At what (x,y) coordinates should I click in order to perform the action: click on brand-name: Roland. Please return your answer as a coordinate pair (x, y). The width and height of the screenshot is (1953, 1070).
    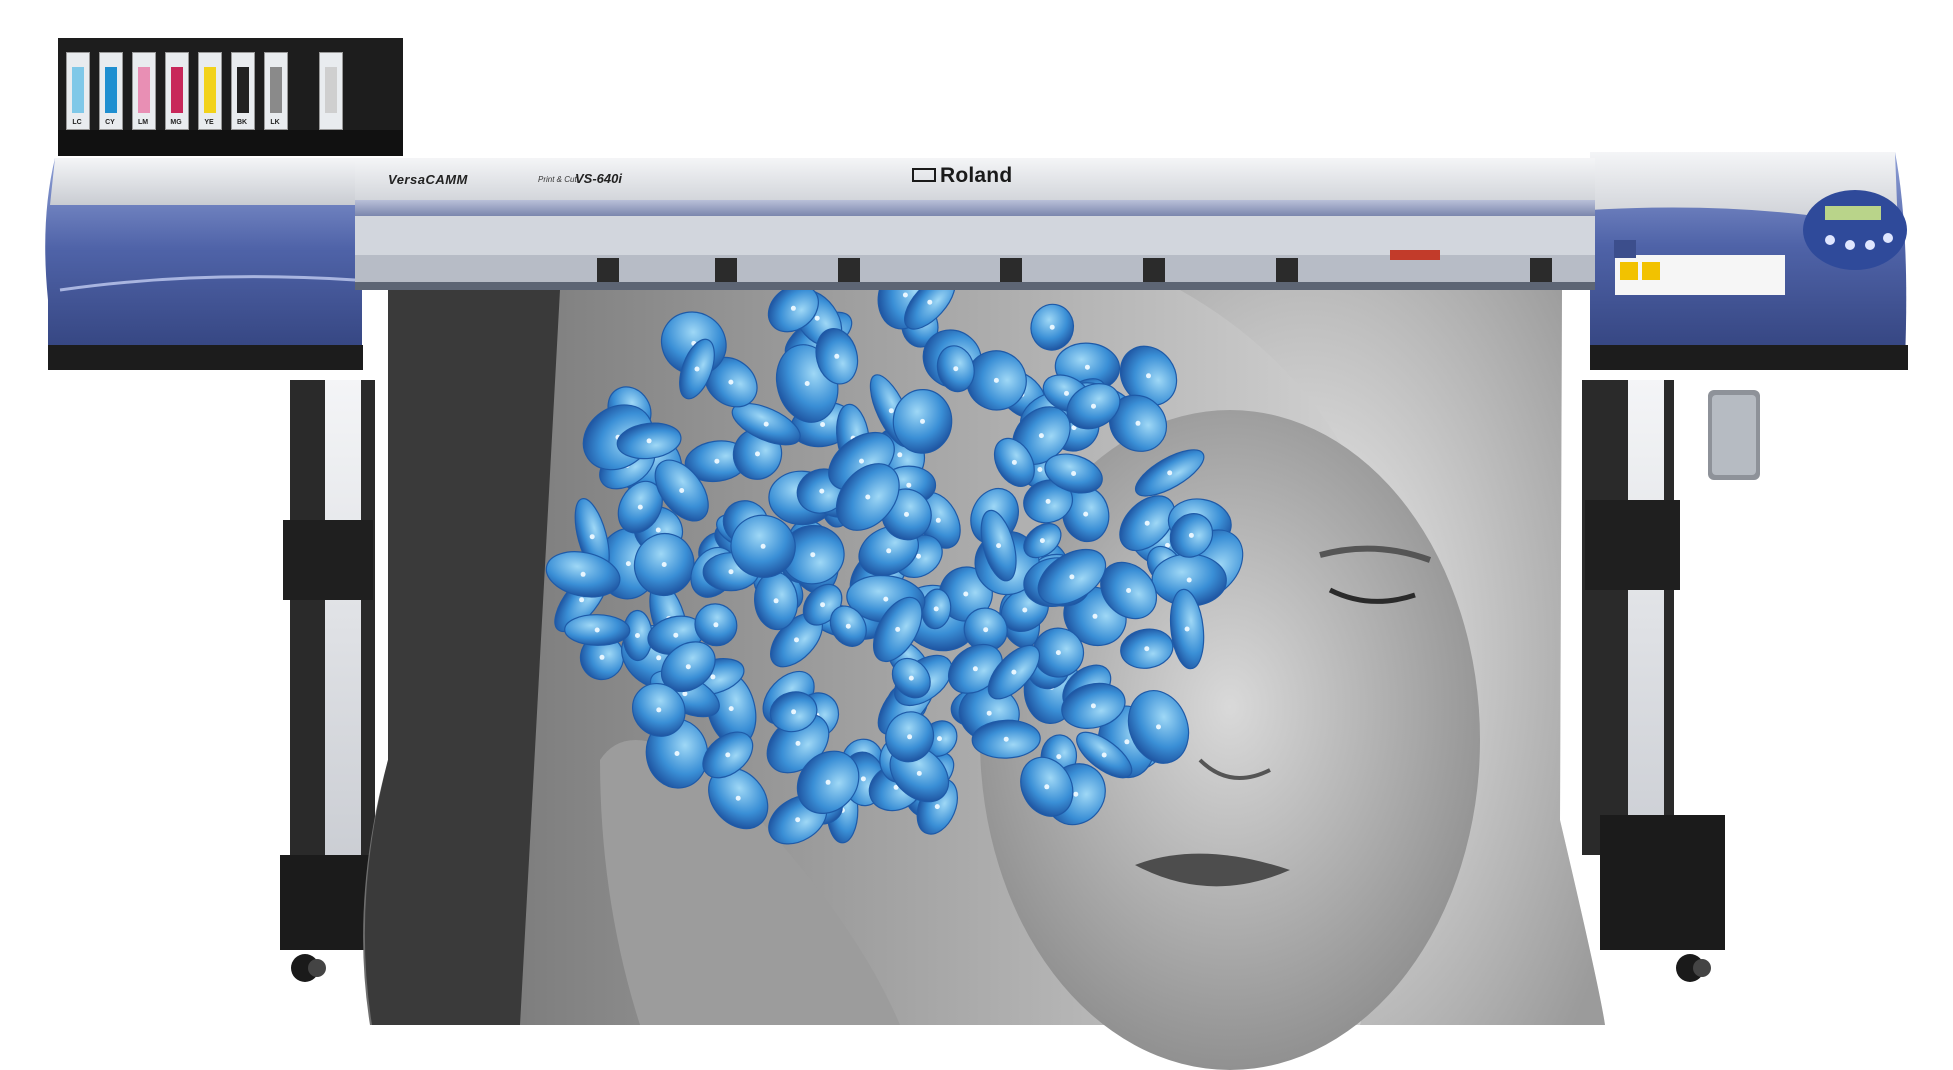
    Looking at the image, I should click on (976, 175).